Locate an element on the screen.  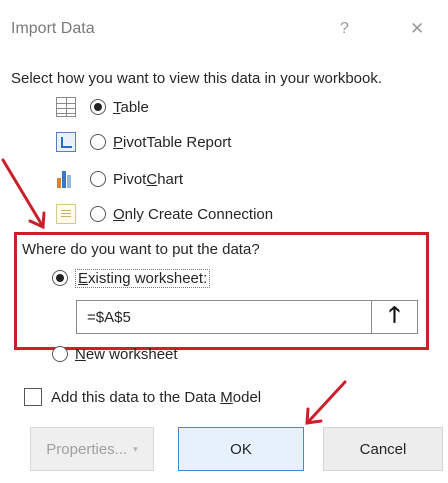
table-label: Table is located at coordinates (131, 107).